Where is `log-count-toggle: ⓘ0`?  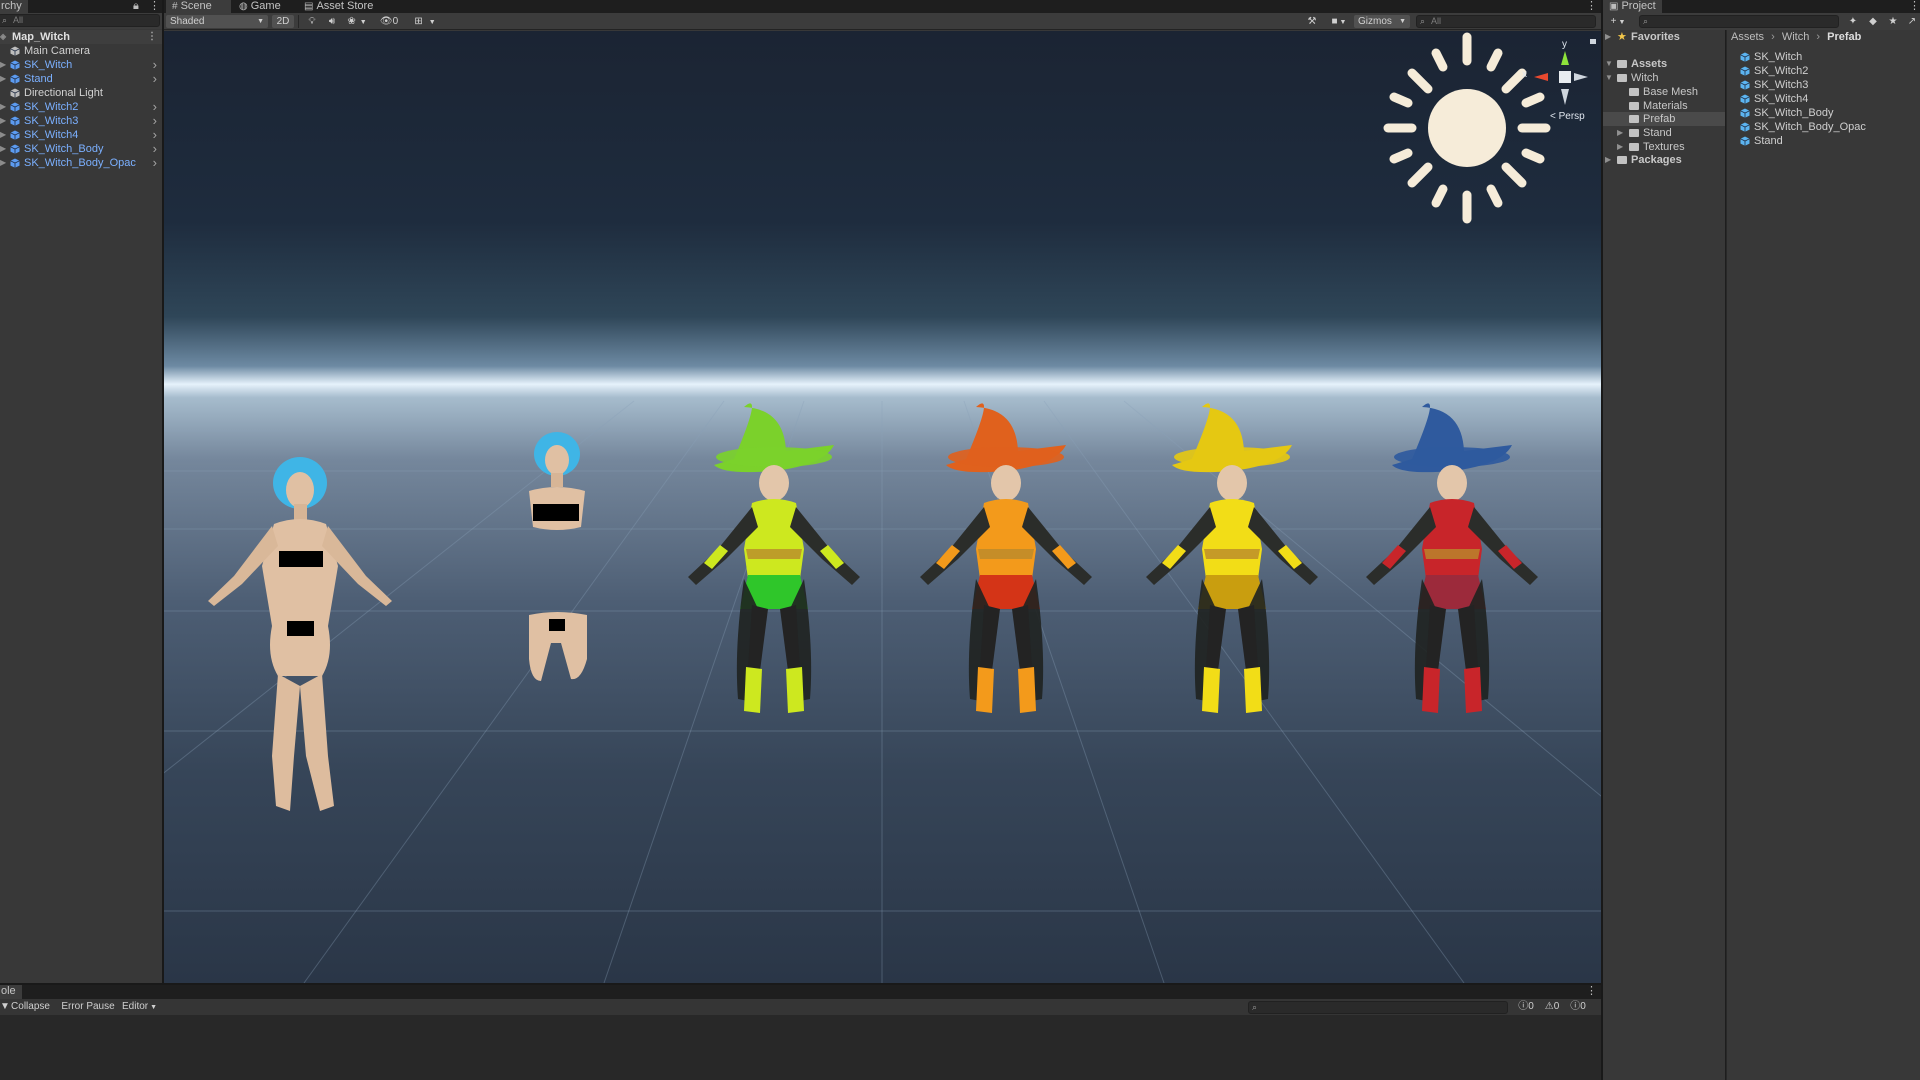 log-count-toggle: ⓘ0 is located at coordinates (1526, 1006).